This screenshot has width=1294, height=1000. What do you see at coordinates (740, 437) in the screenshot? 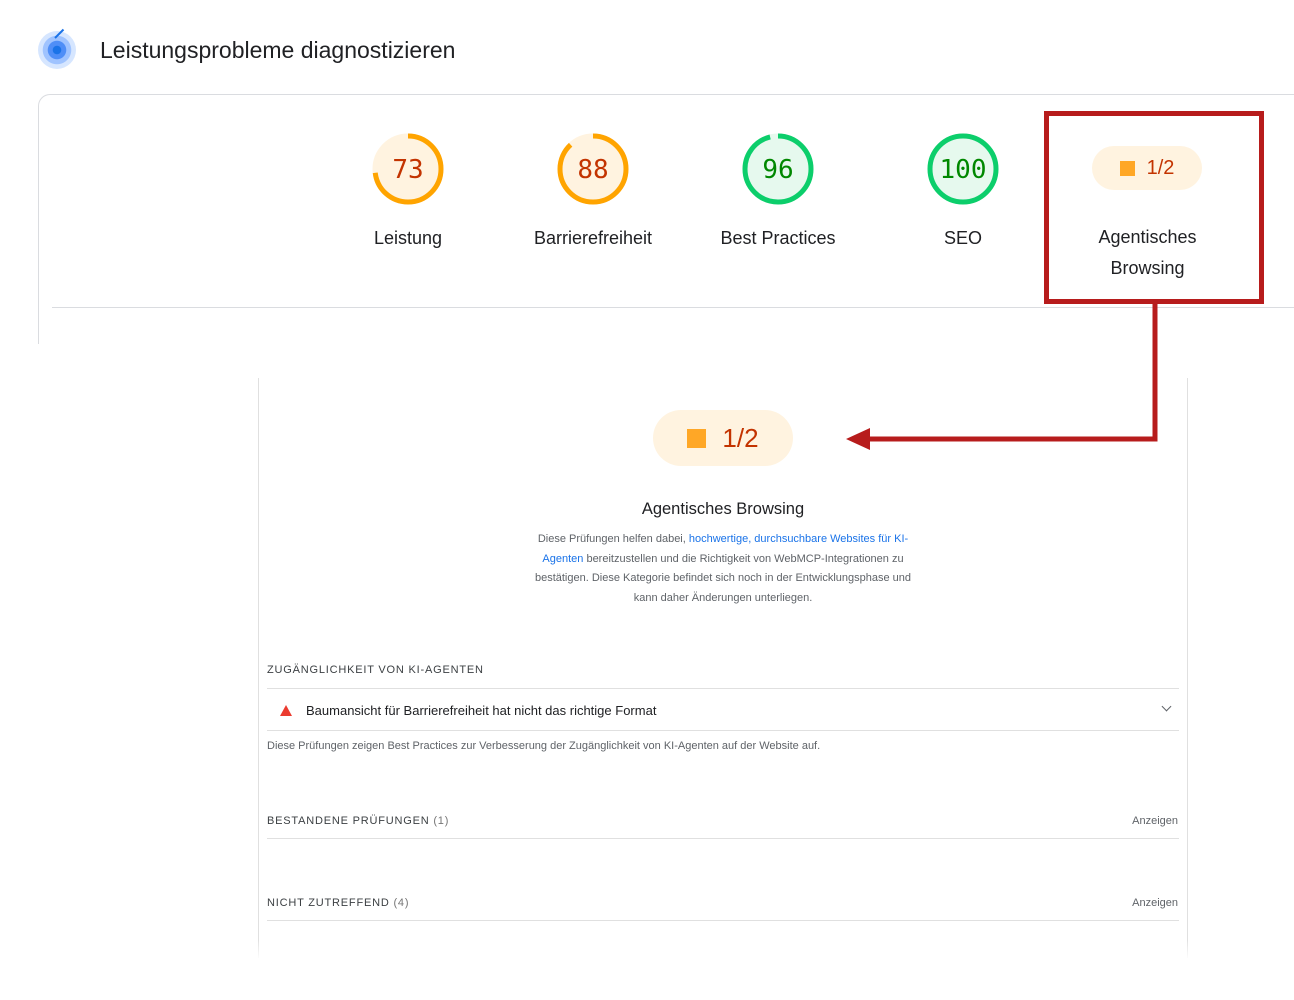
I see `panel-score: 1/2` at bounding box center [740, 437].